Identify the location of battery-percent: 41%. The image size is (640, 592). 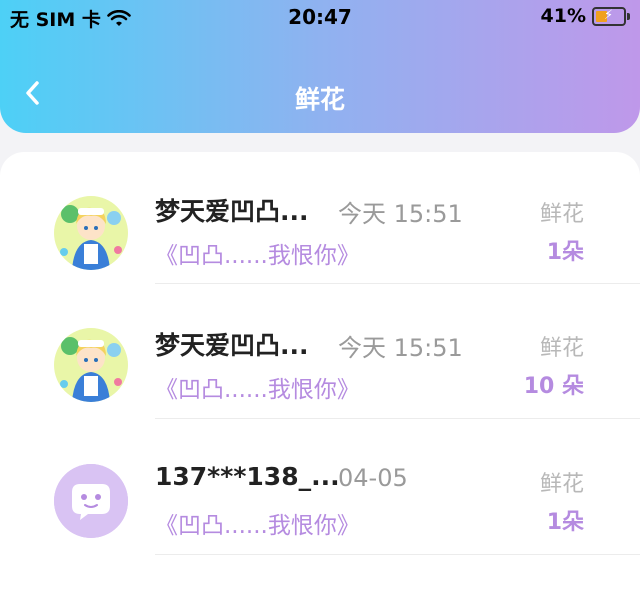
(563, 16).